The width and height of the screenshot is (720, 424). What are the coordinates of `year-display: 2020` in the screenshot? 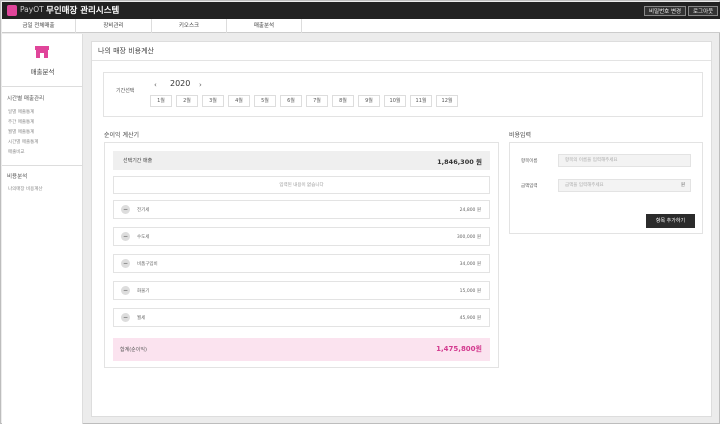 It's located at (180, 83).